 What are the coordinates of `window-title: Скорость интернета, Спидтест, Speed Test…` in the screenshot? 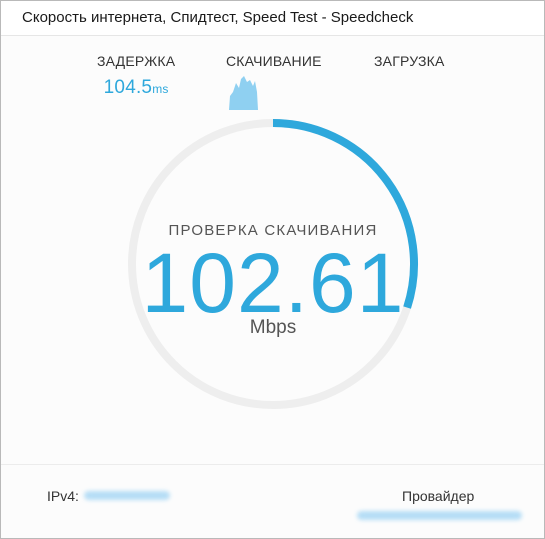 It's located at (272, 18).